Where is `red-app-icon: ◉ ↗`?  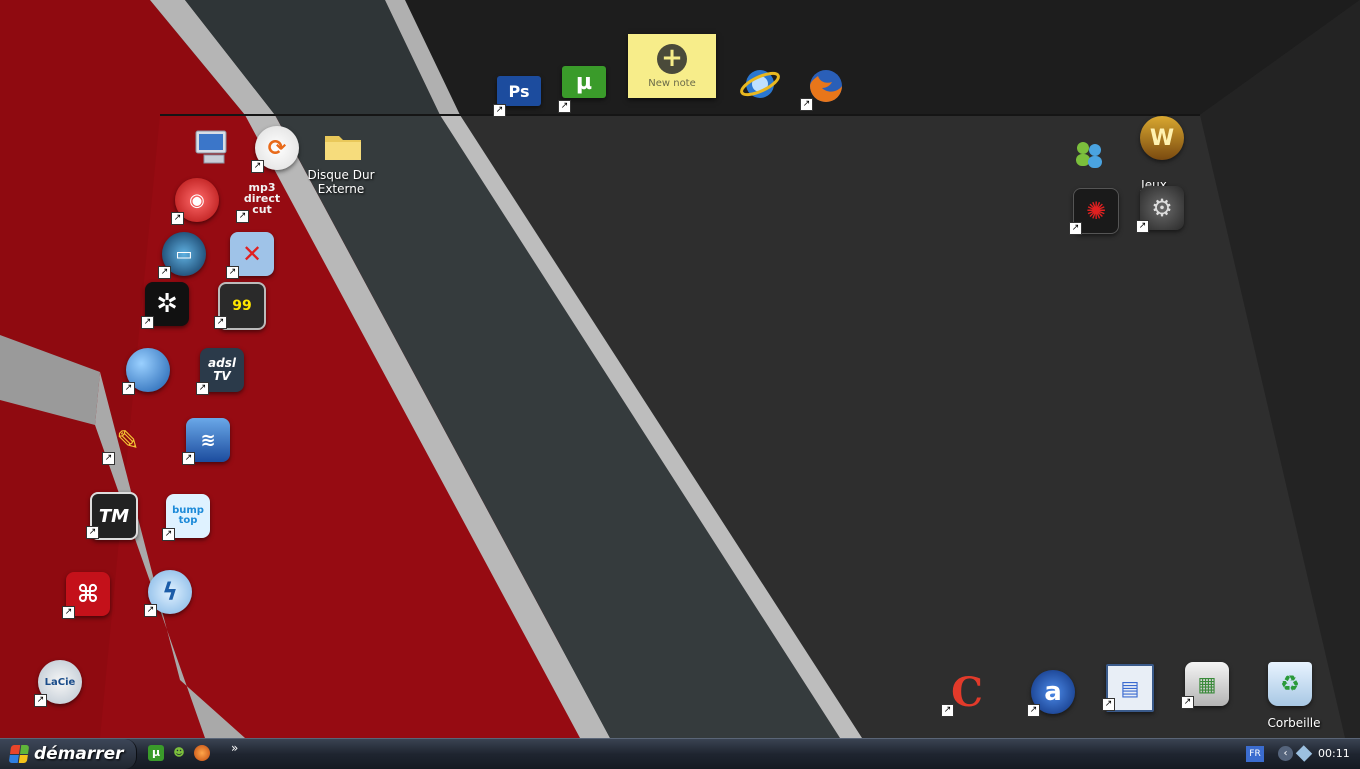 red-app-icon: ◉ ↗ is located at coordinates (195, 201).